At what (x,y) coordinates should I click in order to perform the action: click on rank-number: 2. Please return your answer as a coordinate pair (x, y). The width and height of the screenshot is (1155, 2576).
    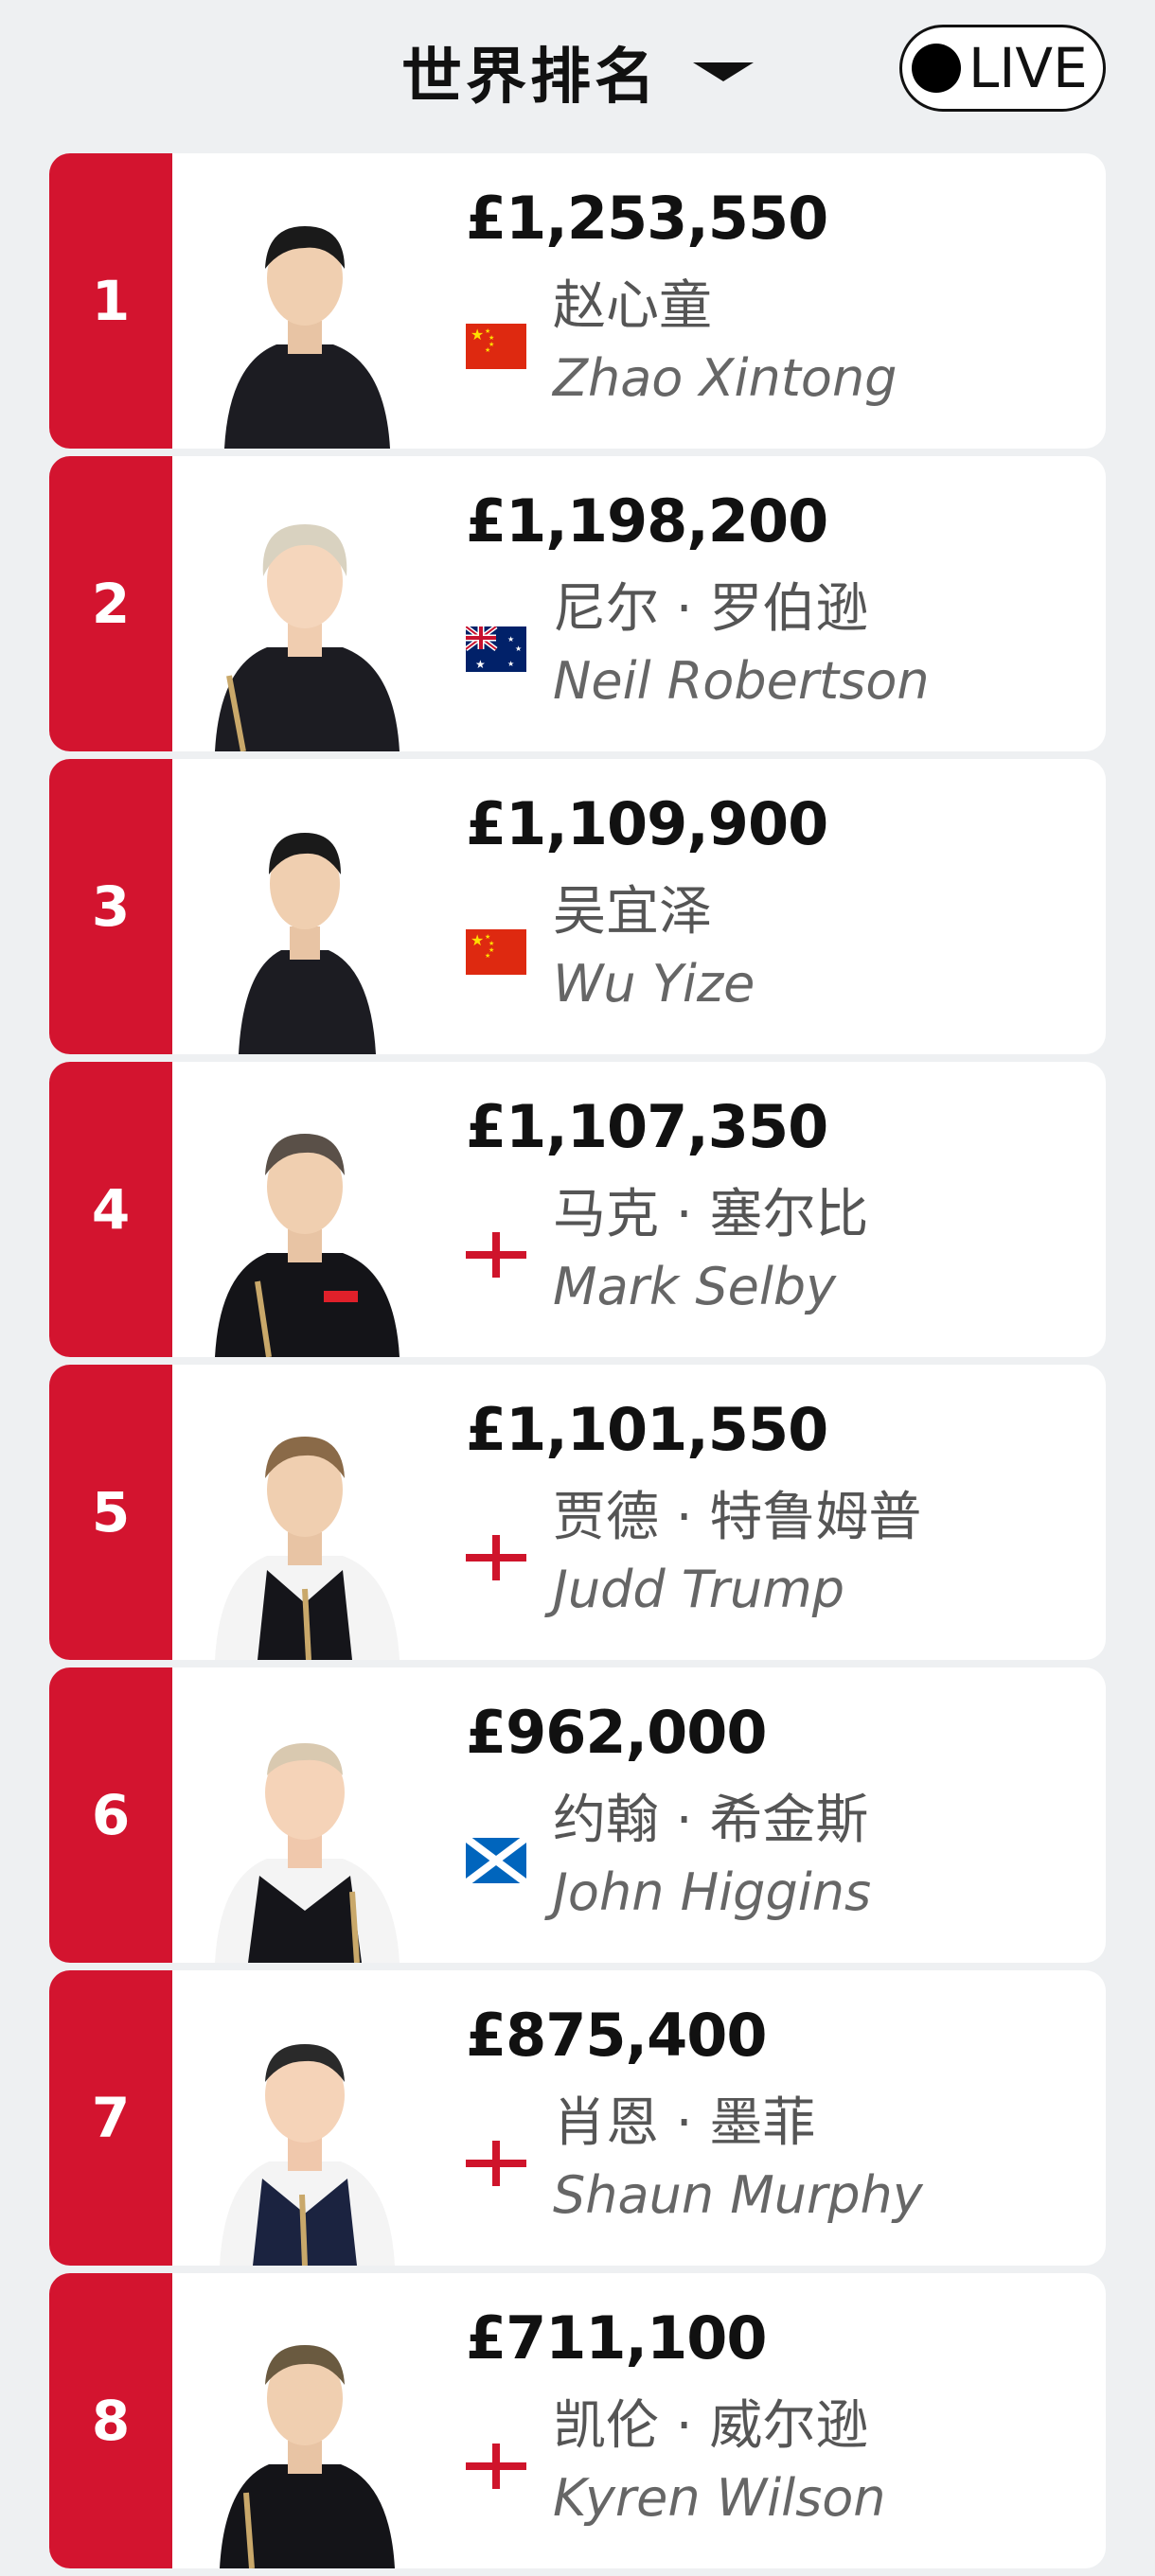
    Looking at the image, I should click on (110, 603).